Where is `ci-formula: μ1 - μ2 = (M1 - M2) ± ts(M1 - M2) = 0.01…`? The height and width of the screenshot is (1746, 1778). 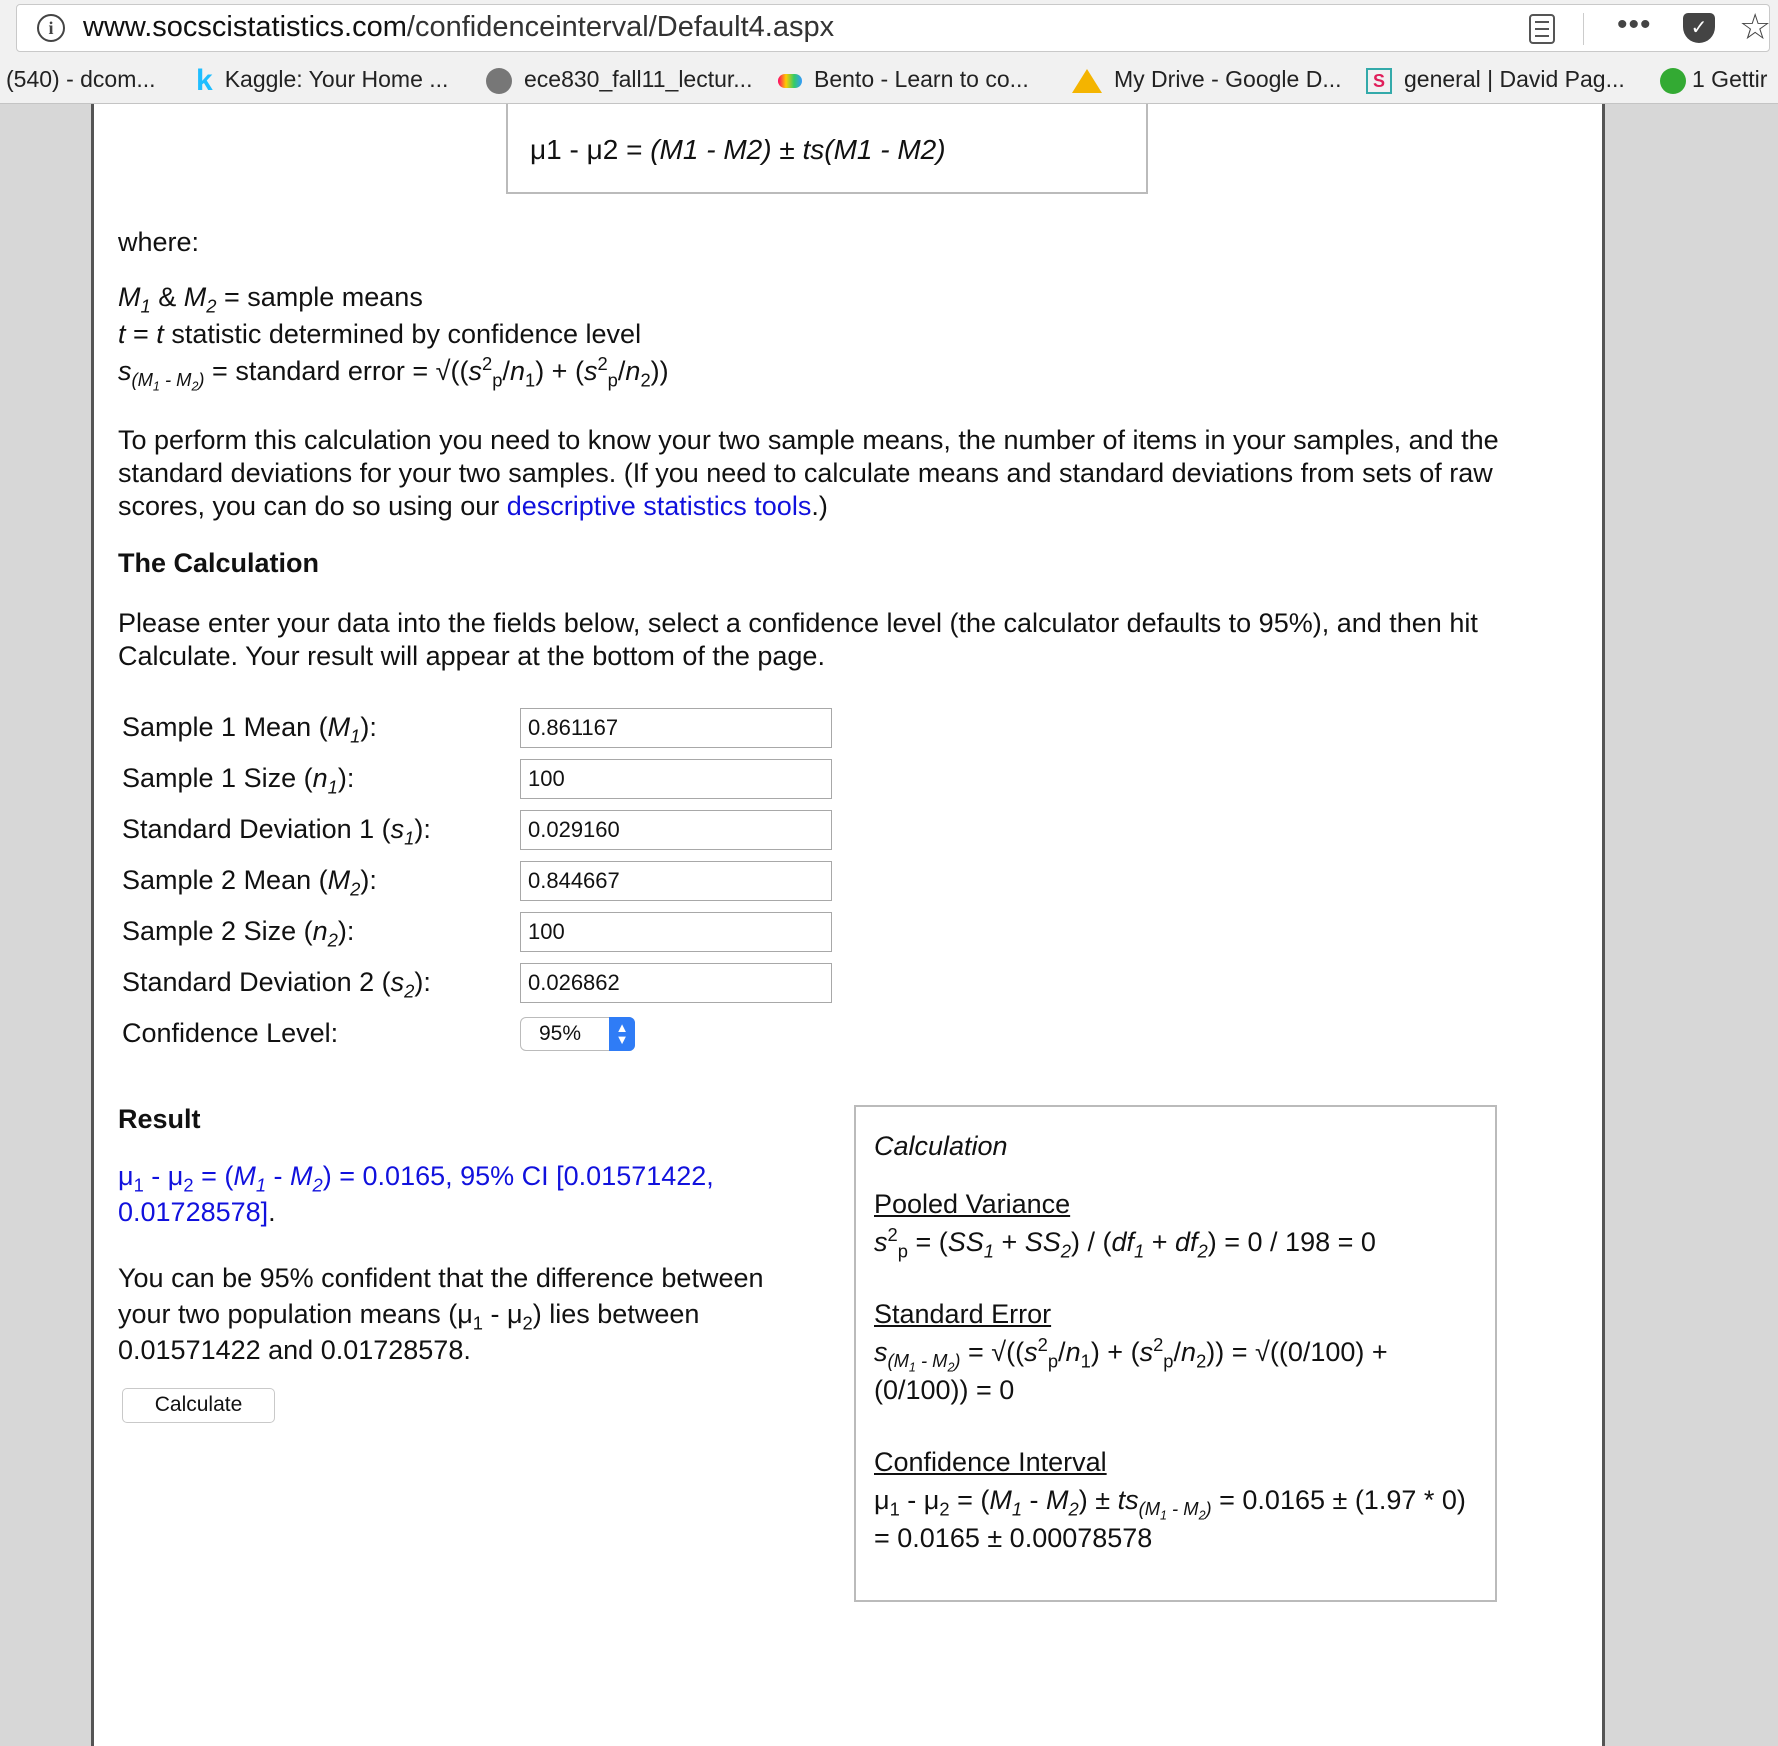 ci-formula: μ1 - μ2 = (M1 - M2) ± ts(M1 - M2) = 0.01… is located at coordinates (1170, 1519).